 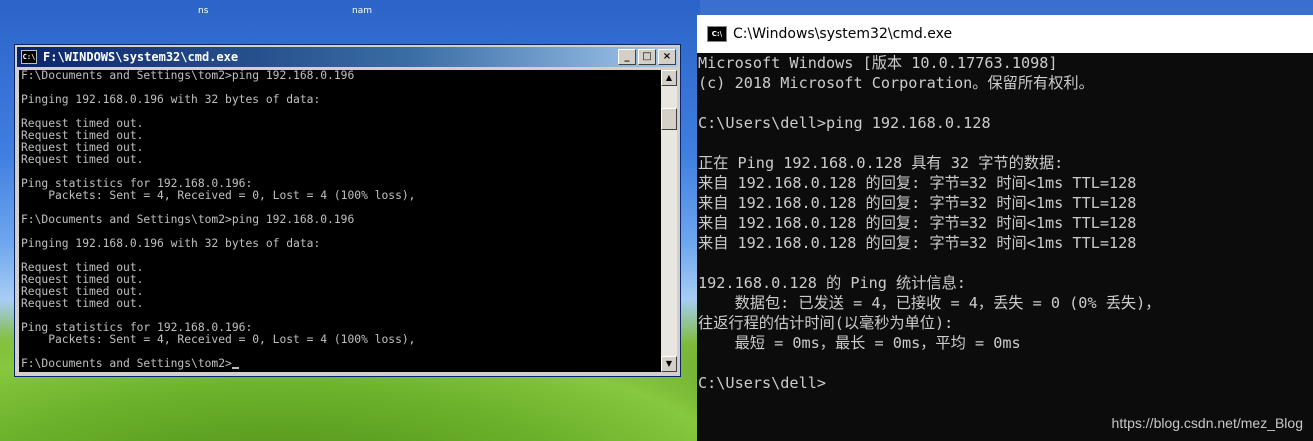 What do you see at coordinates (347, 57) in the screenshot?
I see `xp-title-bar: C:\ F:\WINDOWS\system32\cmd.exe _ □ ×` at bounding box center [347, 57].